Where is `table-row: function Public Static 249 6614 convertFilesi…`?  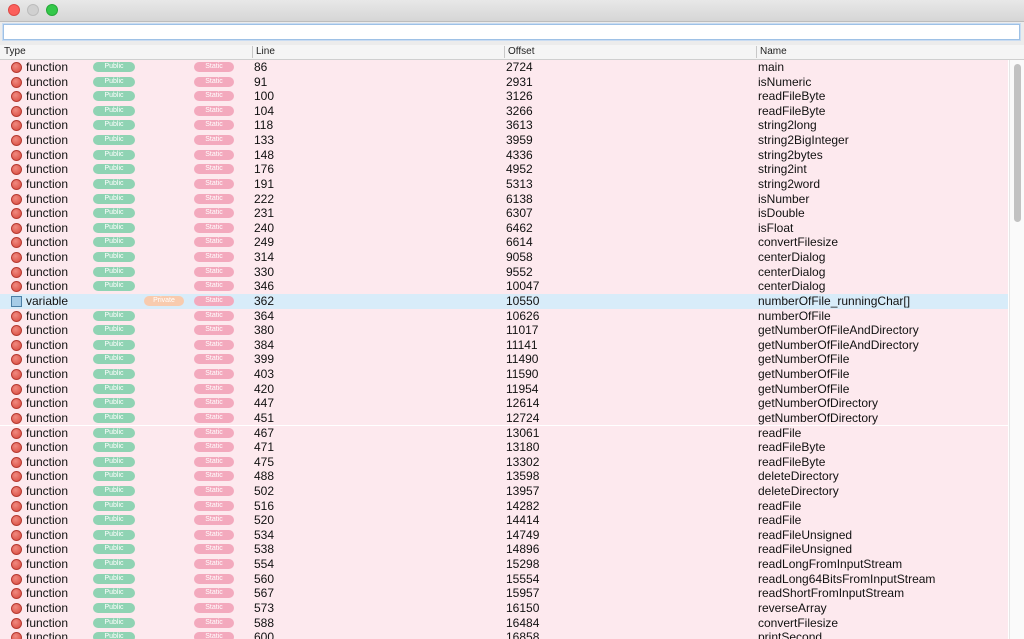 table-row: function Public Static 249 6614 convertFilesi… is located at coordinates (504, 243).